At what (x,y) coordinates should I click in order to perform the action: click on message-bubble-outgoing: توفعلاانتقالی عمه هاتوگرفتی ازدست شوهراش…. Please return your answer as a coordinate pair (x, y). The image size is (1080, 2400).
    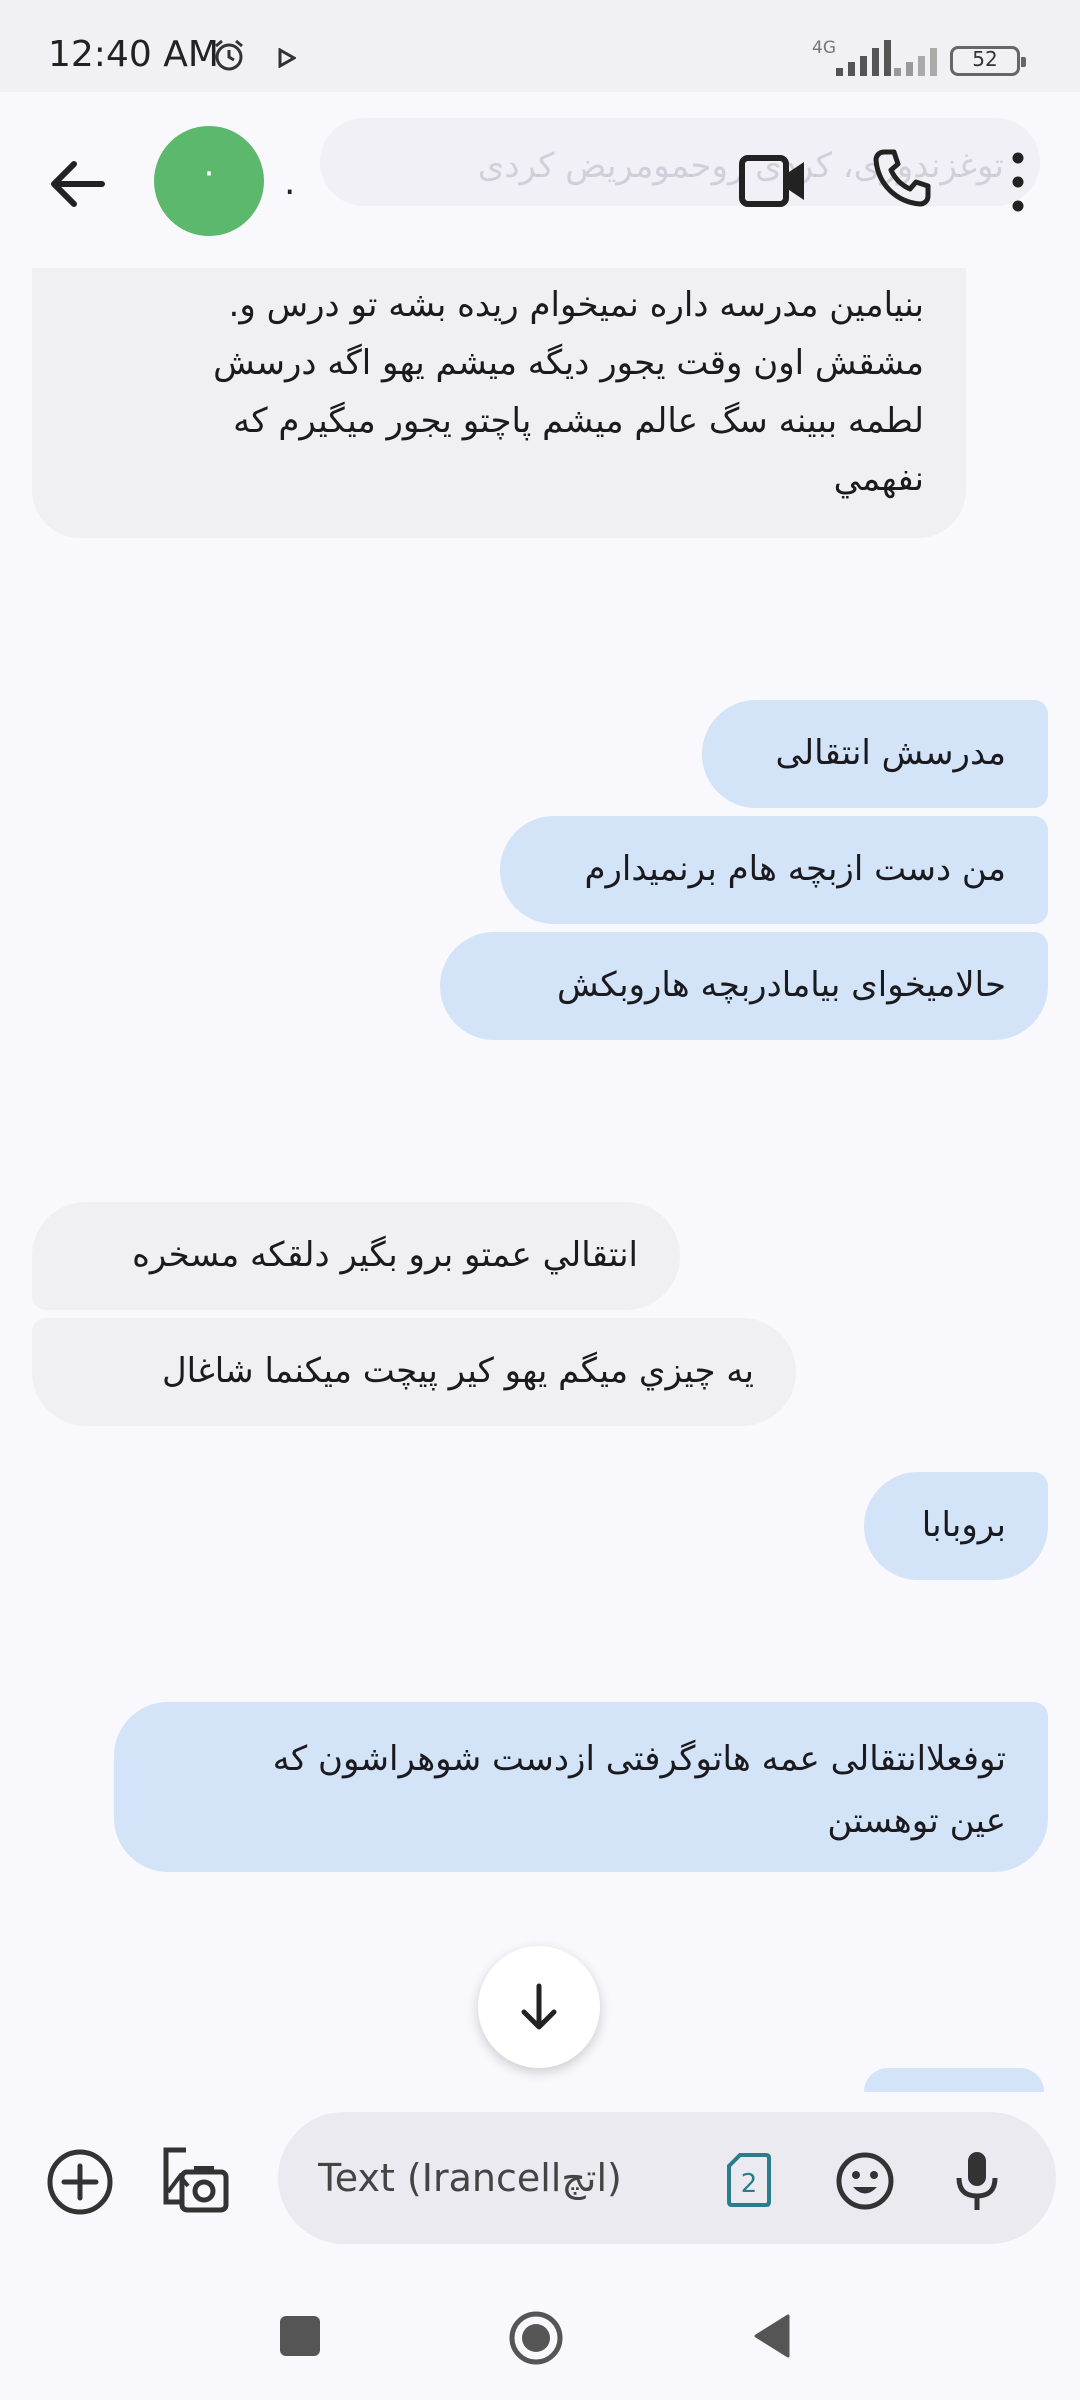
    Looking at the image, I should click on (581, 1787).